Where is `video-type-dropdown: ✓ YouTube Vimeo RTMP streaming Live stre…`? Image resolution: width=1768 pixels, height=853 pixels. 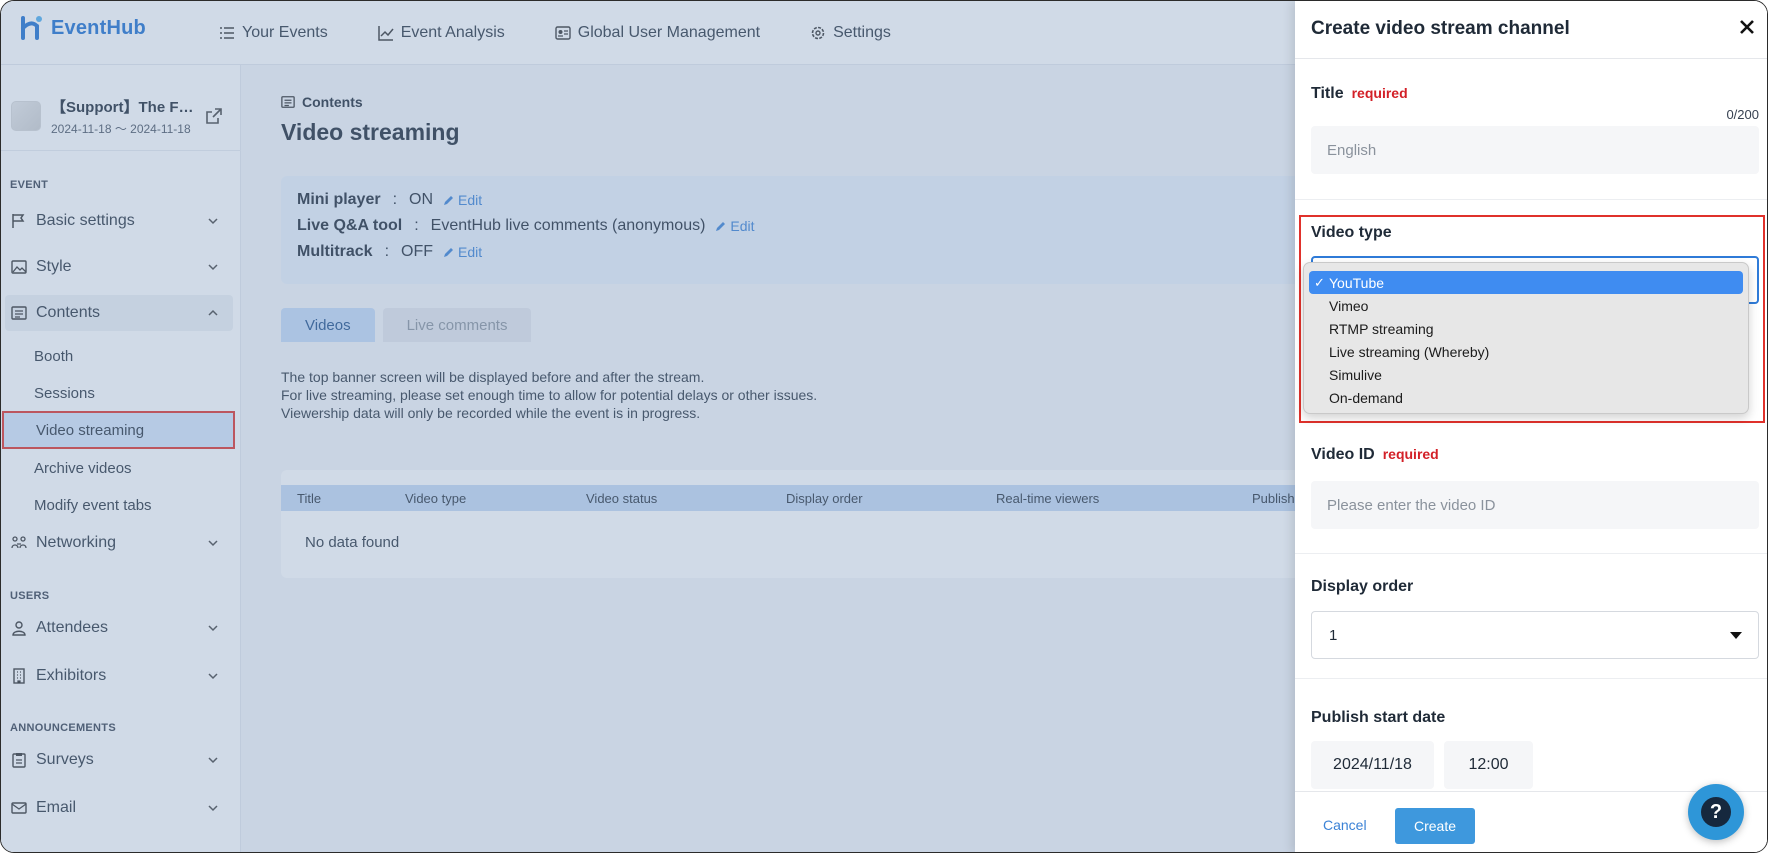 video-type-dropdown: ✓ YouTube Vimeo RTMP streaming Live stre… is located at coordinates (1526, 338).